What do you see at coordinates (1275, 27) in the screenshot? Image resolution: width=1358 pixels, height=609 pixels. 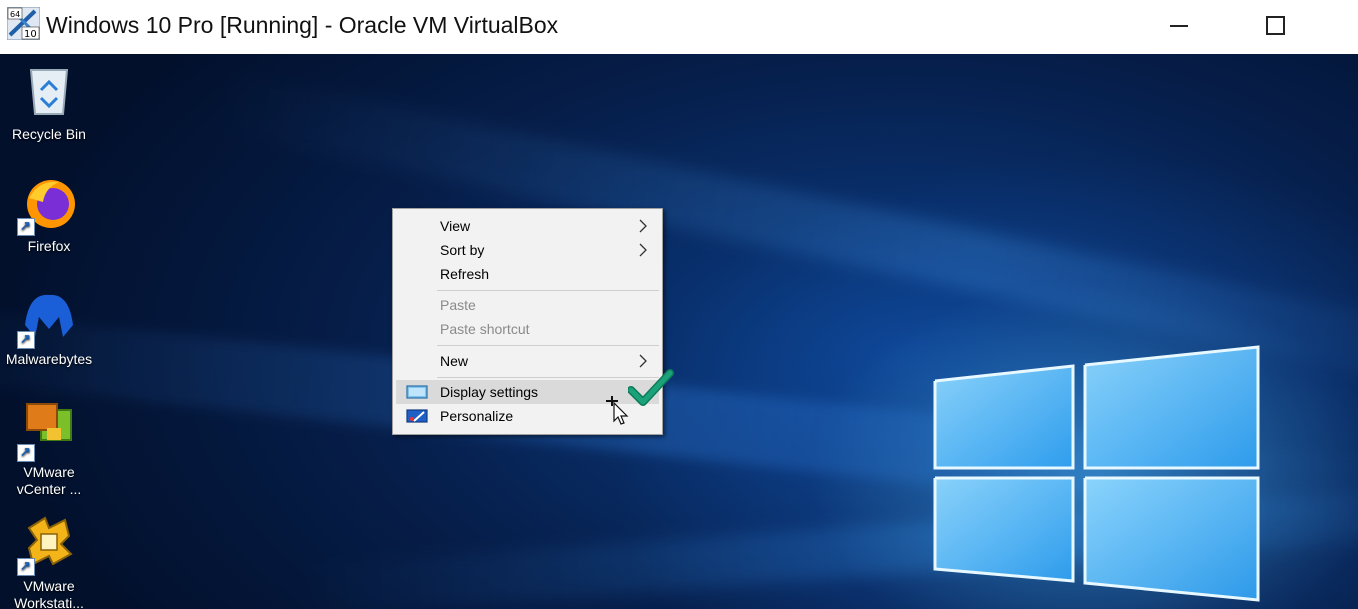 I see `maximize-button` at bounding box center [1275, 27].